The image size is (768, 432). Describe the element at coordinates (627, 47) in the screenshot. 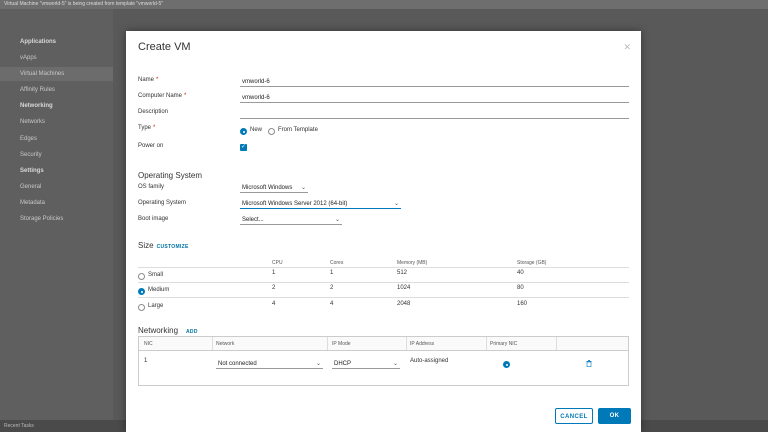

I see `close-icon: ✕` at that location.